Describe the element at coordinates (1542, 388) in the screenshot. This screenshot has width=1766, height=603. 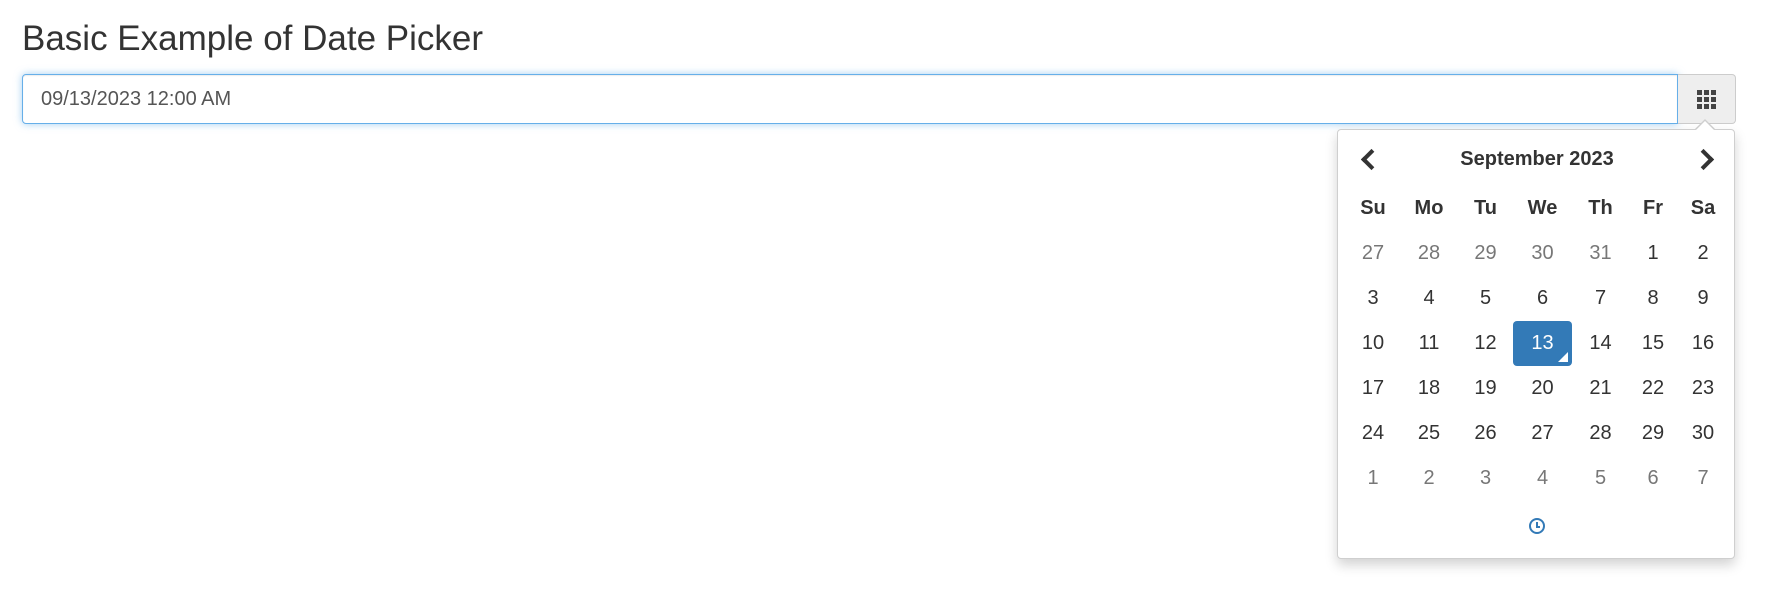
I see `calendar-day: 20` at that location.